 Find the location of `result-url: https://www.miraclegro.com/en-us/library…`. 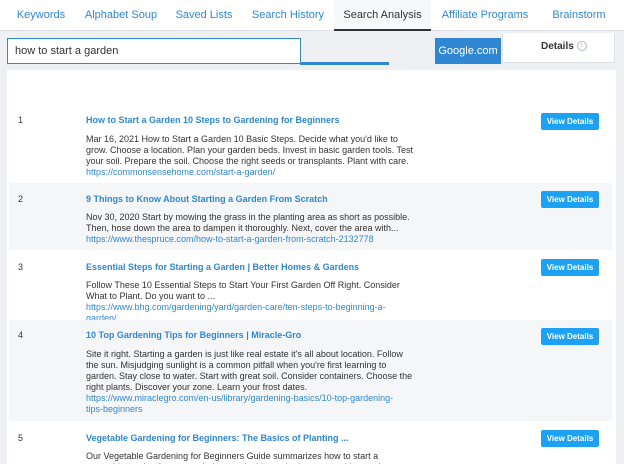

result-url: https://www.miraclegro.com/en-us/library… is located at coordinates (246, 404).